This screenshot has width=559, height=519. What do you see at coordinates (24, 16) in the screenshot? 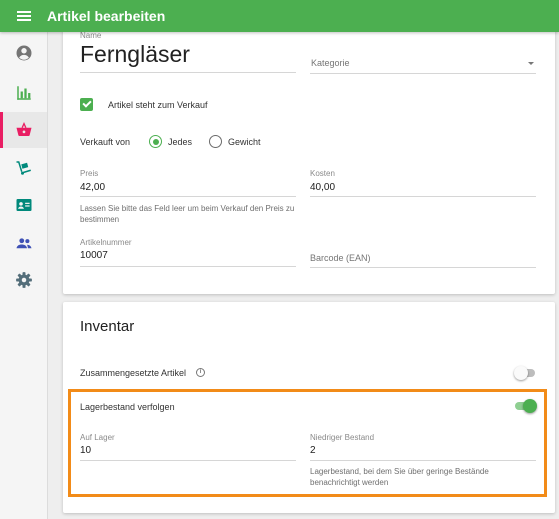
I see `menu-icon` at bounding box center [24, 16].